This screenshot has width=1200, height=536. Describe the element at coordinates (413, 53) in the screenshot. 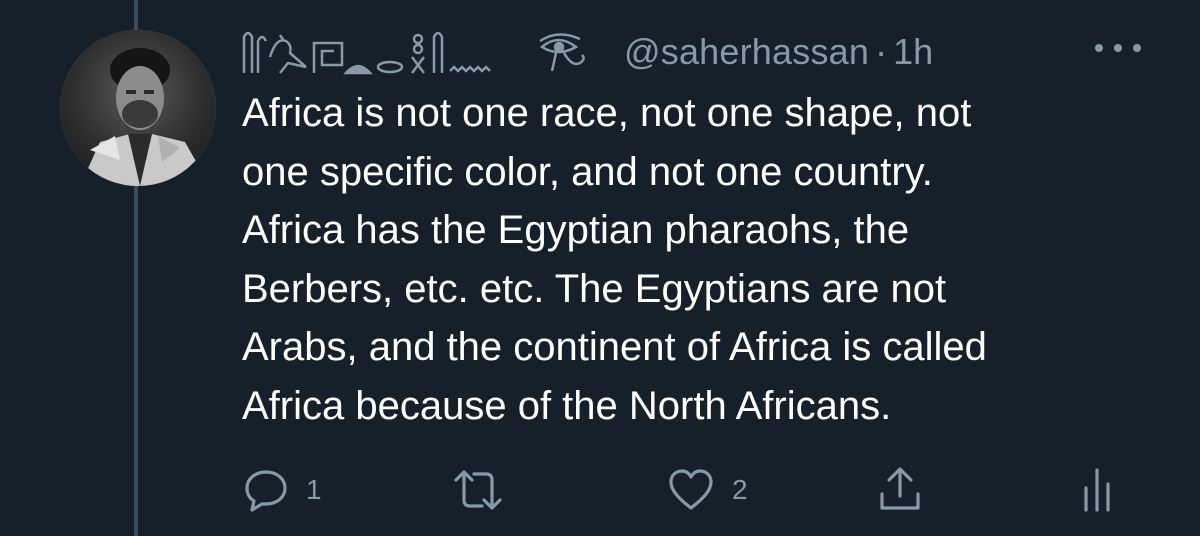

I see `hieroglyph-name-icon` at that location.